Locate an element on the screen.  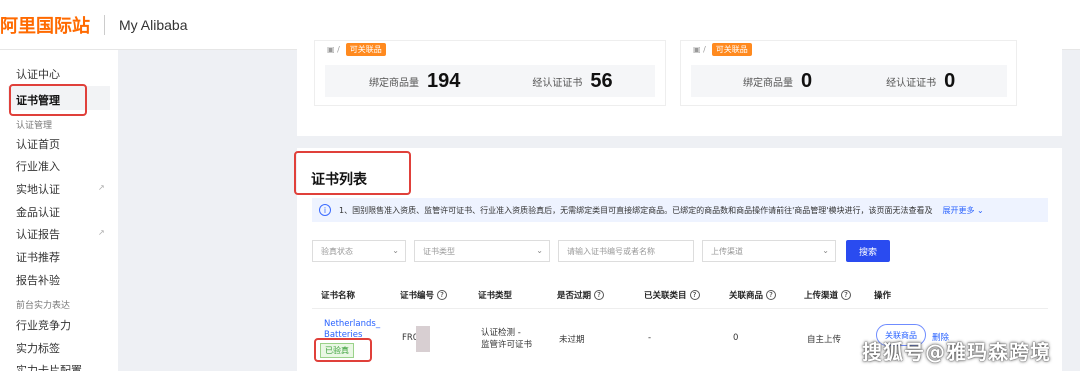
header-divider is located at coordinates (104, 24).